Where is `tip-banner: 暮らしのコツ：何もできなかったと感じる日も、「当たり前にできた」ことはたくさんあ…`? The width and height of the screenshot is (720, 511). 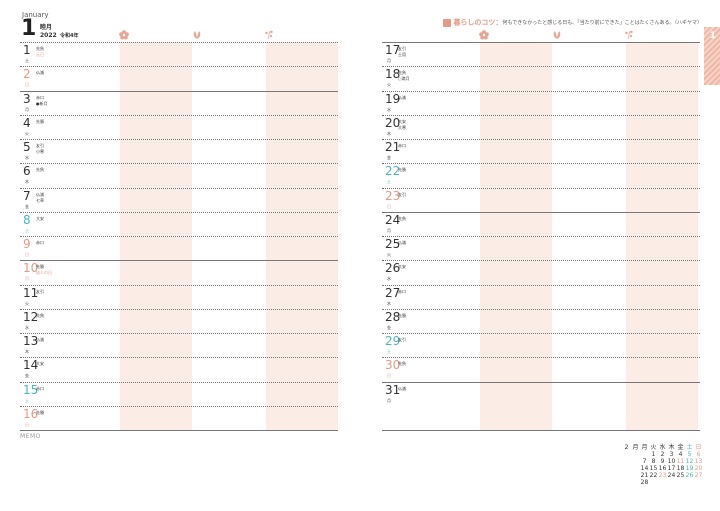
tip-banner: 暮らしのコツ：何もできなかったと感じる日も、「当たり前にできた」ことはたくさんあ… is located at coordinates (572, 19).